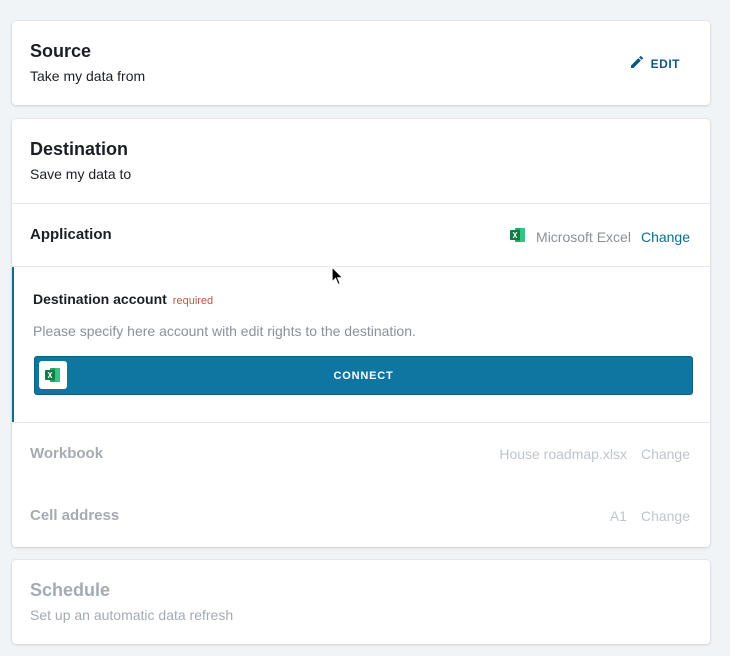 This screenshot has height=656, width=730. Describe the element at coordinates (79, 149) in the screenshot. I see `destination-title: Destination` at that location.